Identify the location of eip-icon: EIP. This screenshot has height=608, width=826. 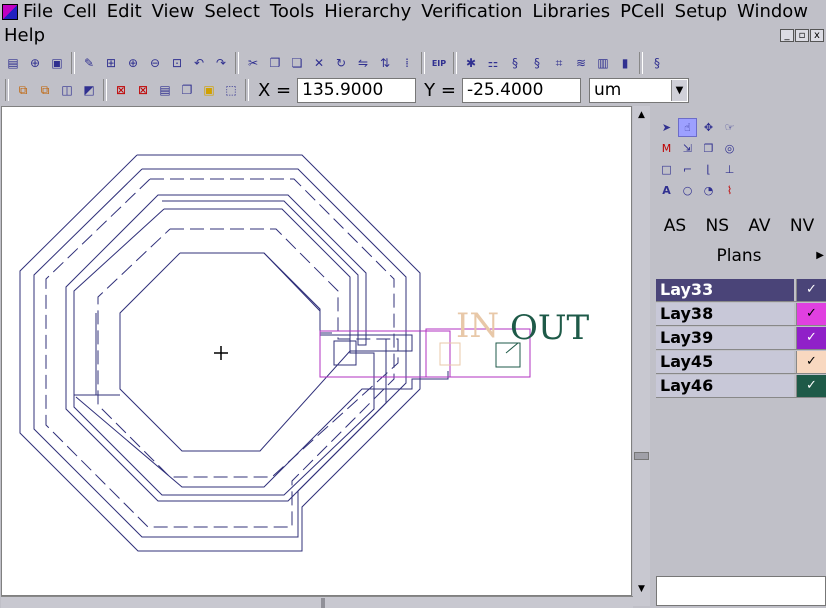
(439, 63).